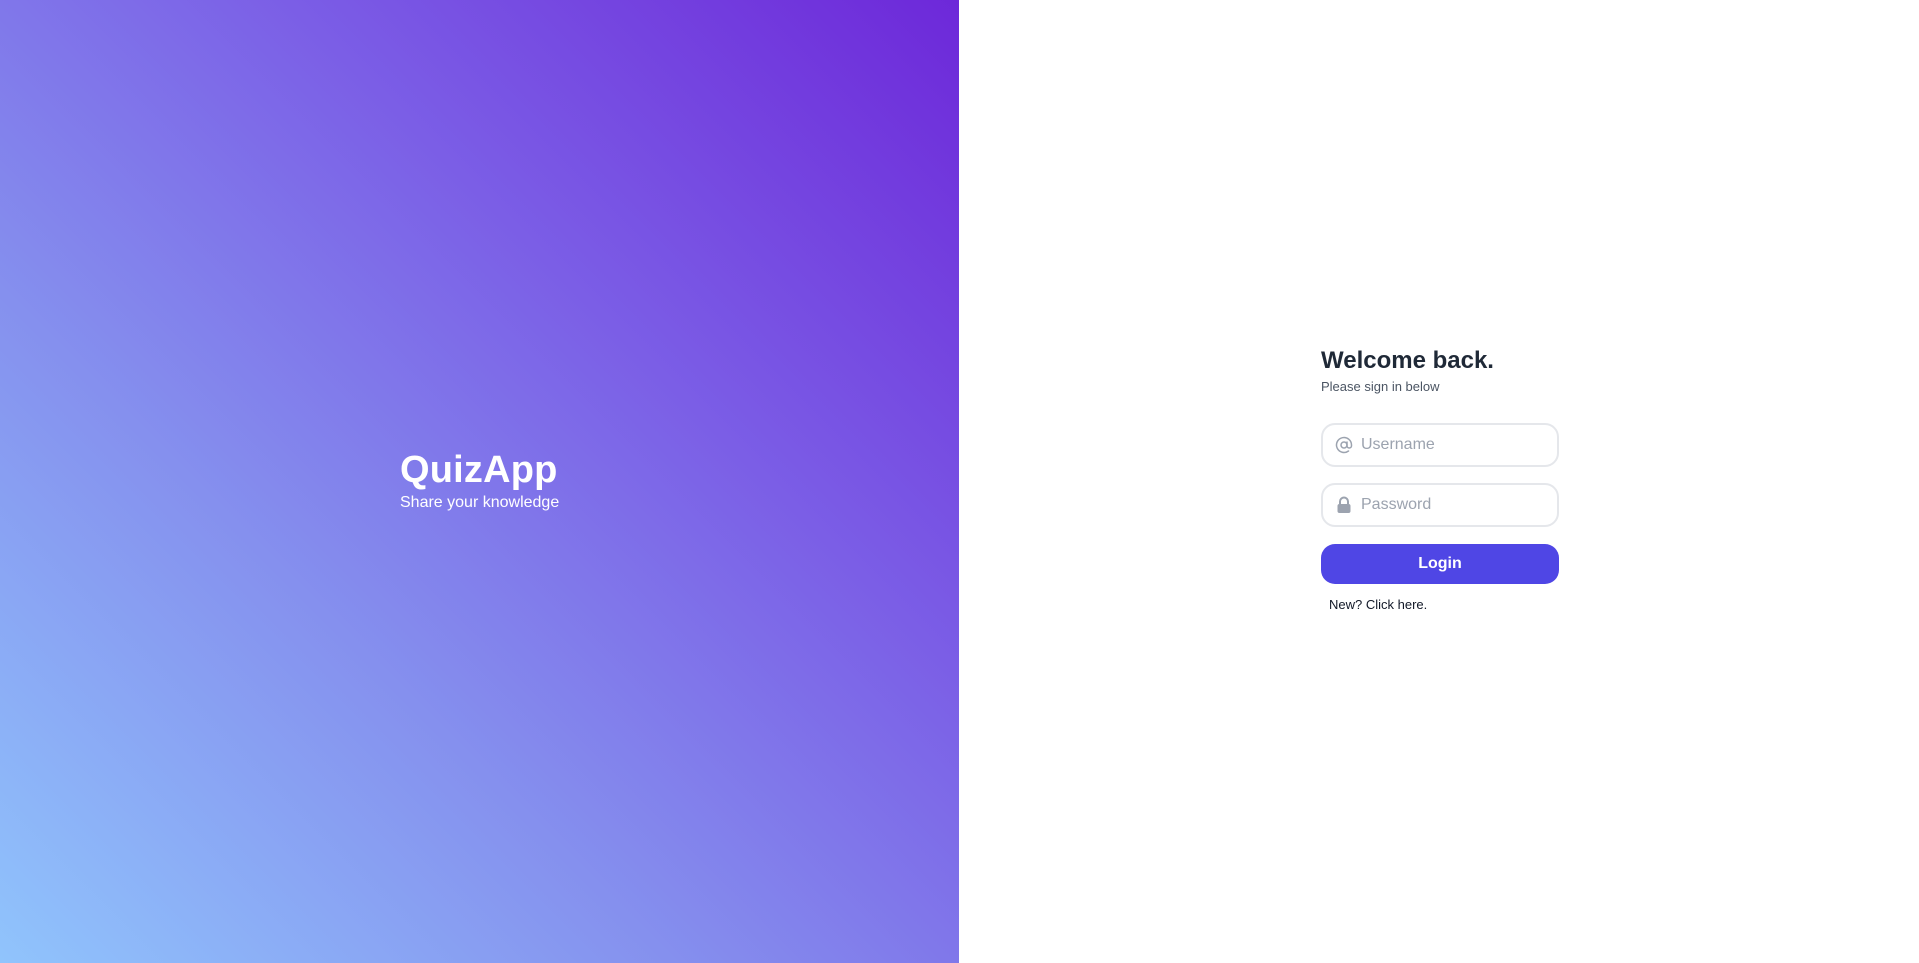  I want to click on password-field, so click(1440, 505).